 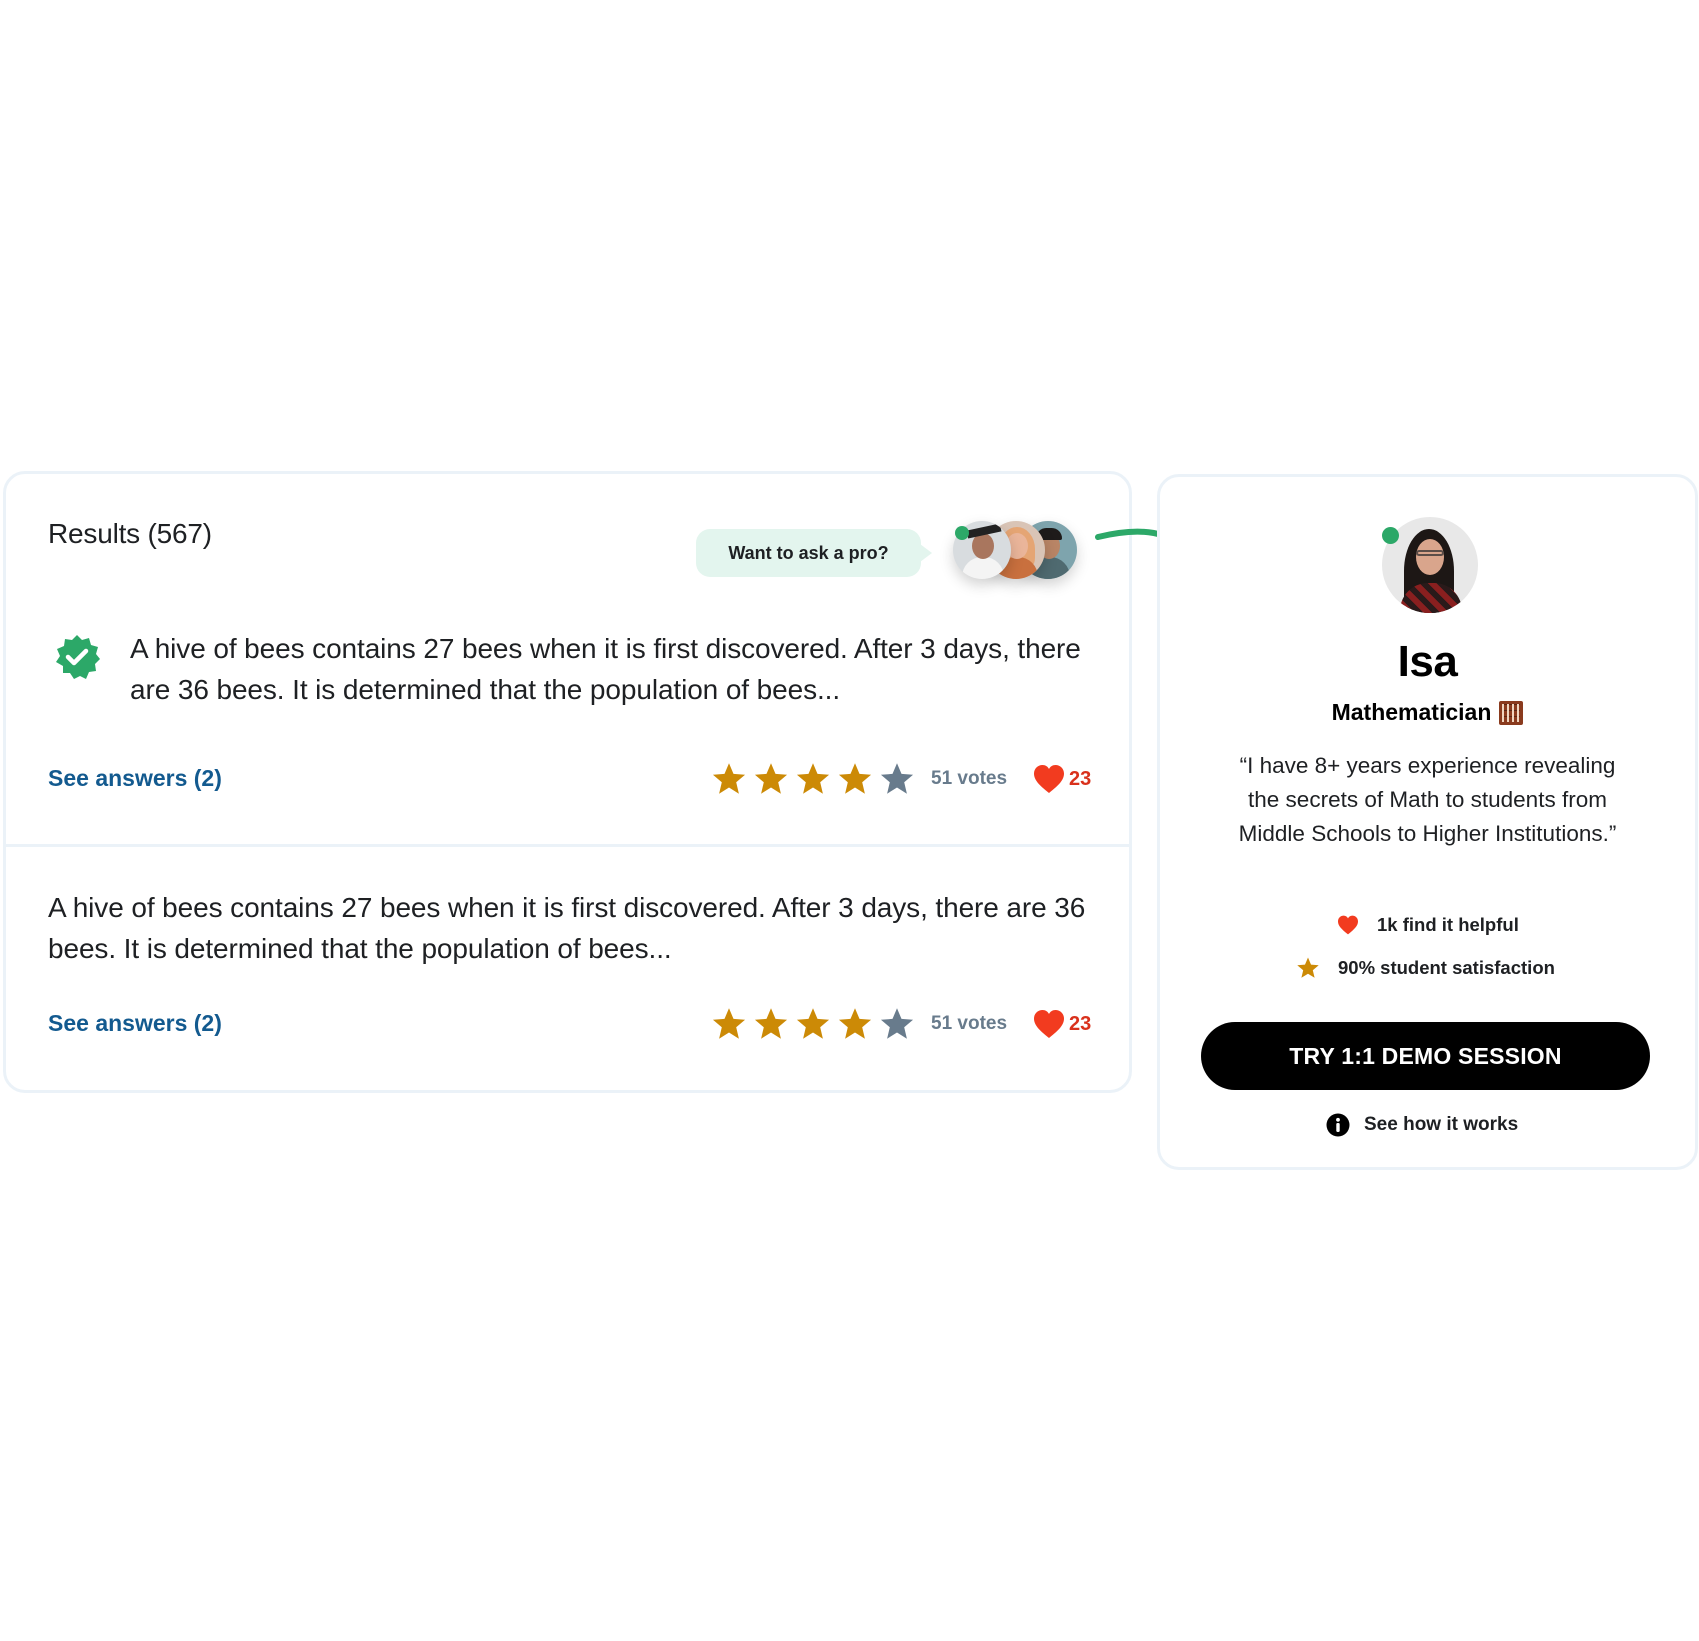 What do you see at coordinates (1308, 967) in the screenshot?
I see `star-icon` at bounding box center [1308, 967].